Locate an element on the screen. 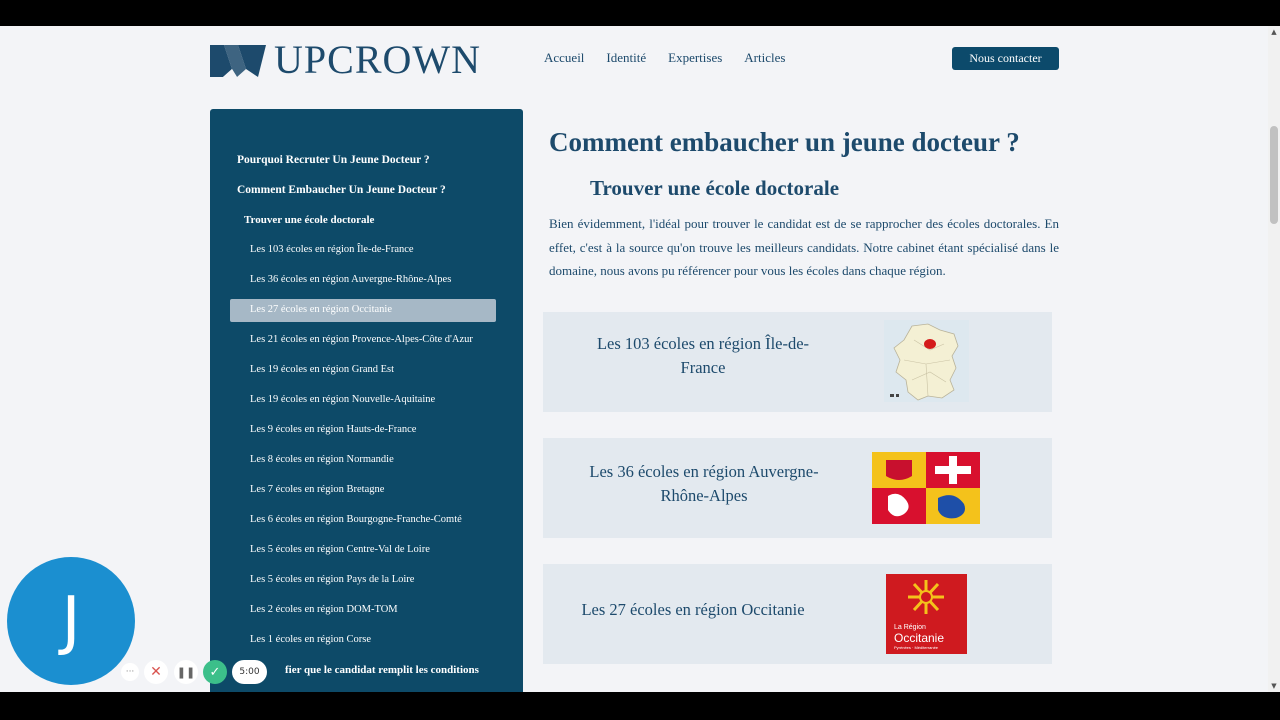 The width and height of the screenshot is (1280, 720). crown-logo-icon is located at coordinates (238, 61).